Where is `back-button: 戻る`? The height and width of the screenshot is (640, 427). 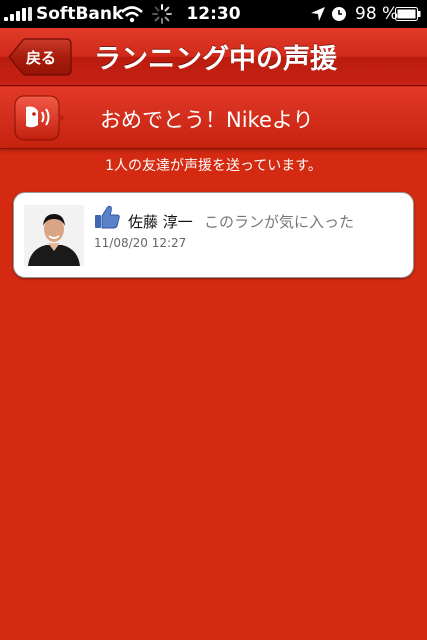 back-button: 戻る is located at coordinates (40, 57).